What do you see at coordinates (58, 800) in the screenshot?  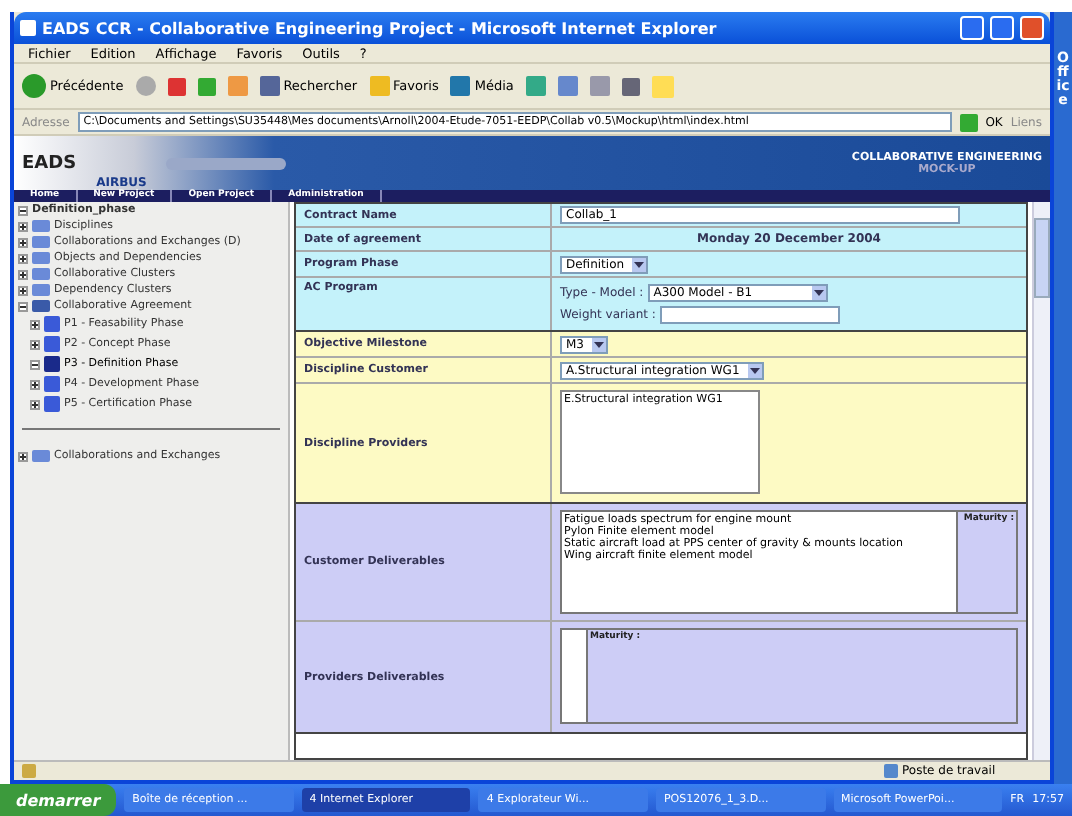 I see `start-button: demarrer` at bounding box center [58, 800].